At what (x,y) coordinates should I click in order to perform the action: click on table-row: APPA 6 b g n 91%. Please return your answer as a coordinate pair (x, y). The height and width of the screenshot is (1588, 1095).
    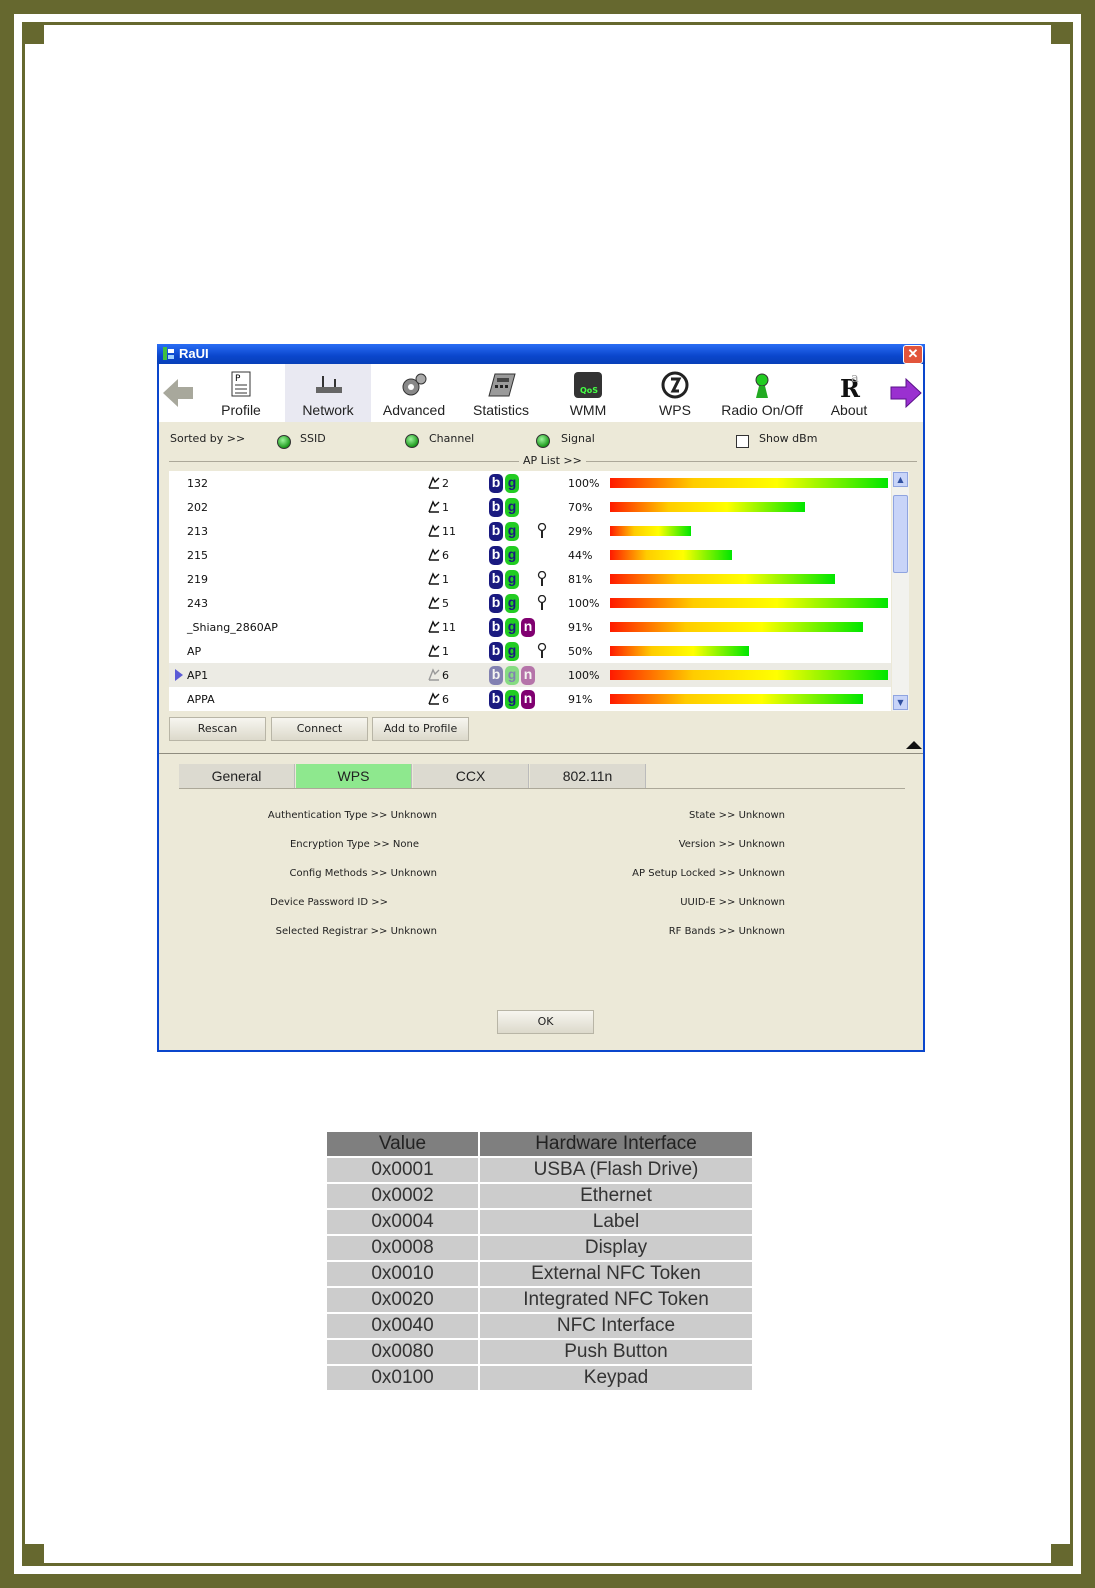
    Looking at the image, I should click on (530, 699).